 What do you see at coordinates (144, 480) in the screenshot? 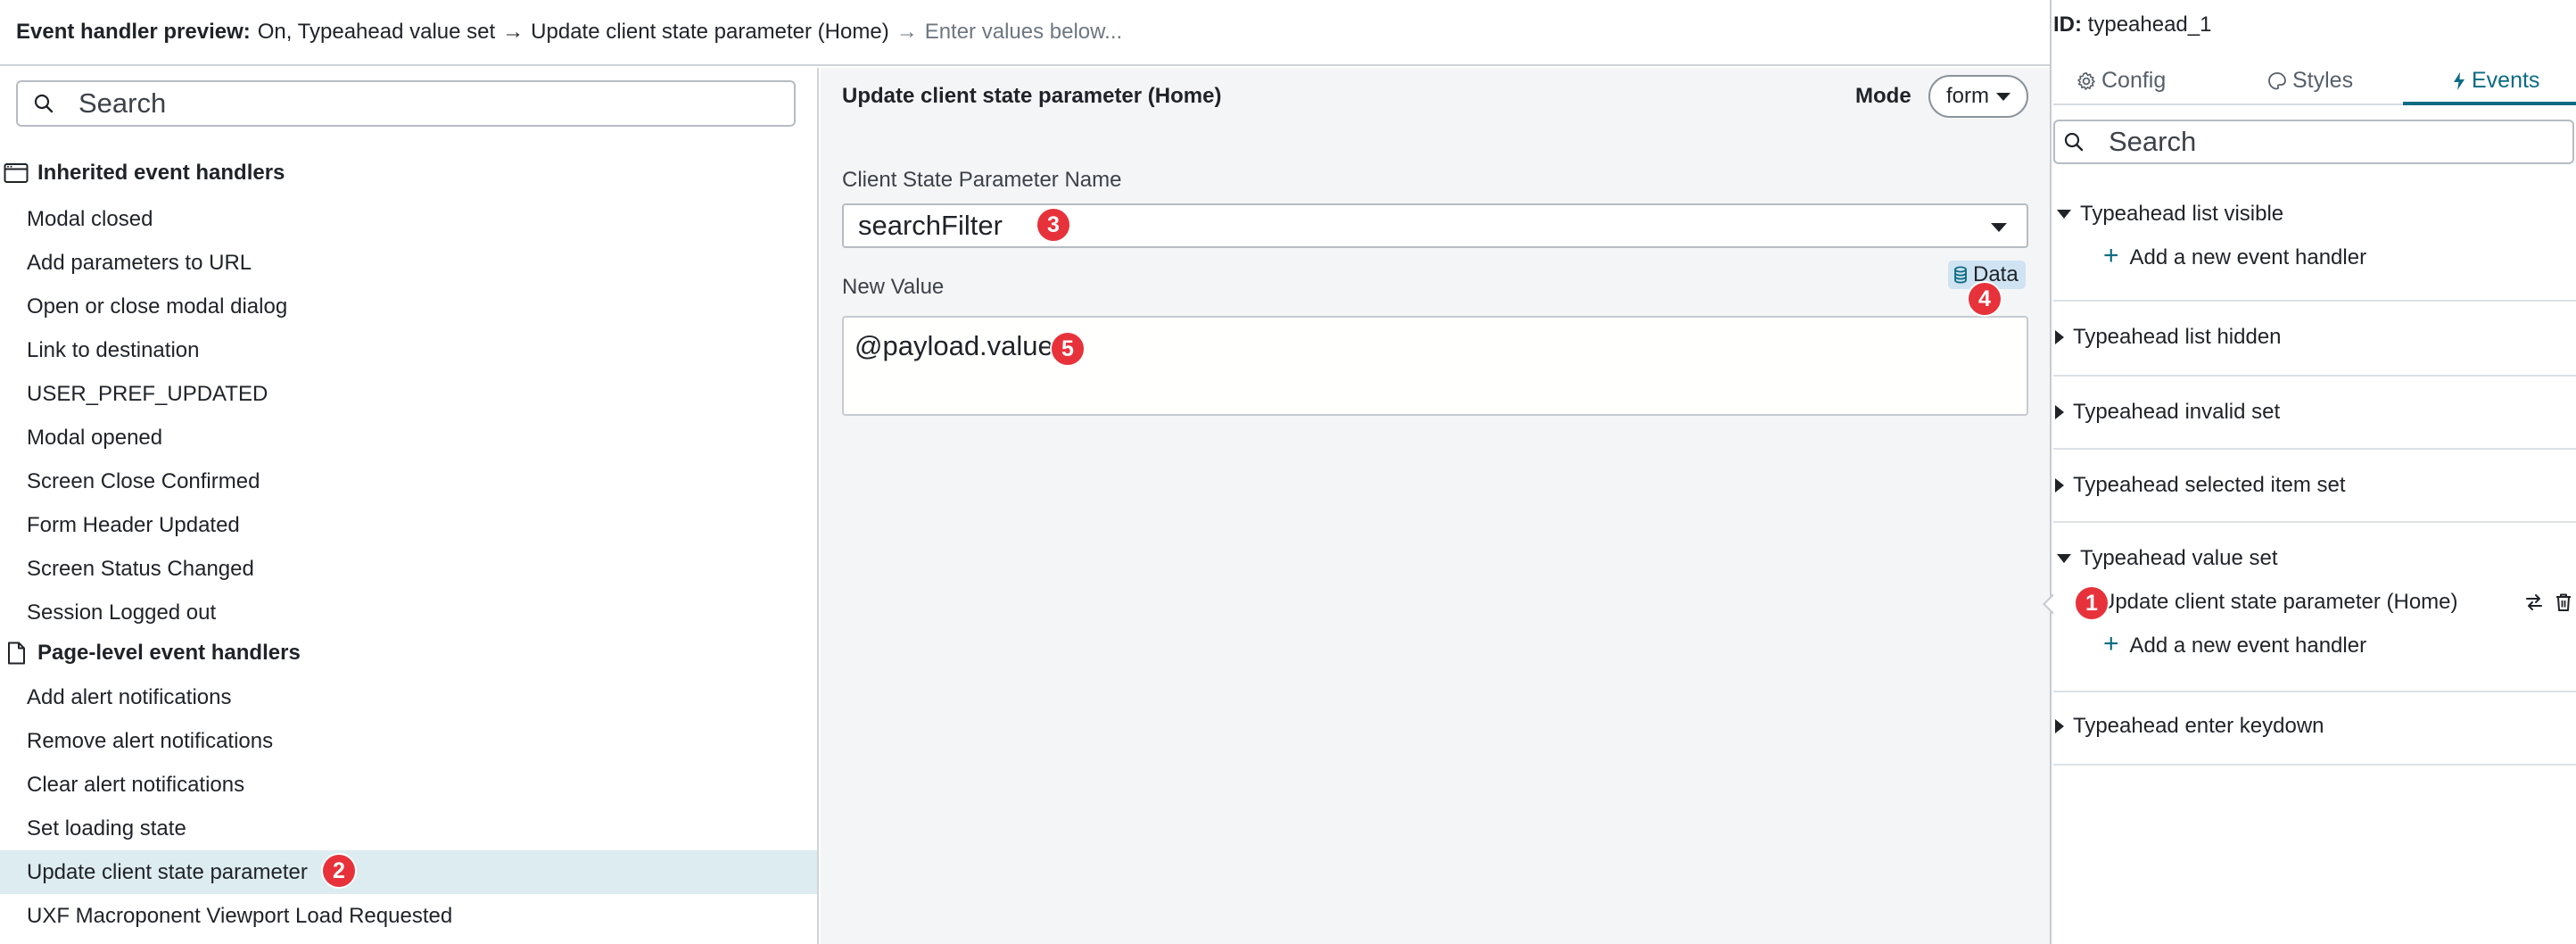
I see `list-item-label: Screen Close Confirmed` at bounding box center [144, 480].